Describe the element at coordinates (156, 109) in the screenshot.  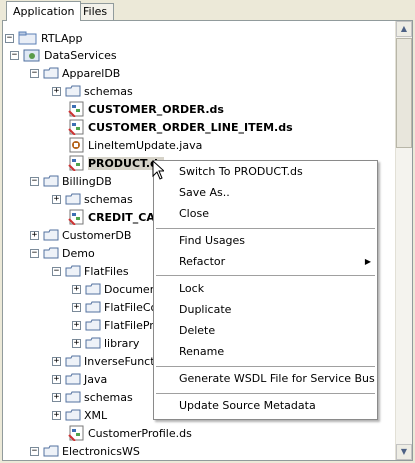
I see `tree-label: CUSTOMER_ORDER.ds` at that location.